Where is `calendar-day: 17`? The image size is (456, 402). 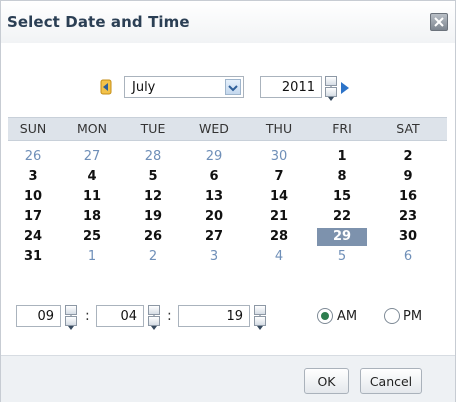 calendar-day: 17 is located at coordinates (33, 217).